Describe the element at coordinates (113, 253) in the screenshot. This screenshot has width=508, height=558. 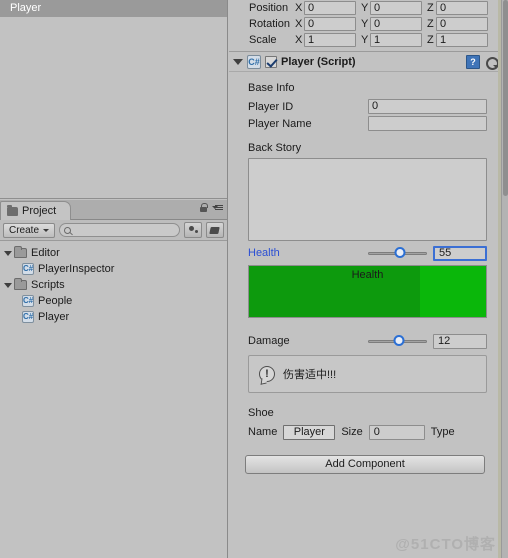
I see `tree-item-editor: Editor` at that location.